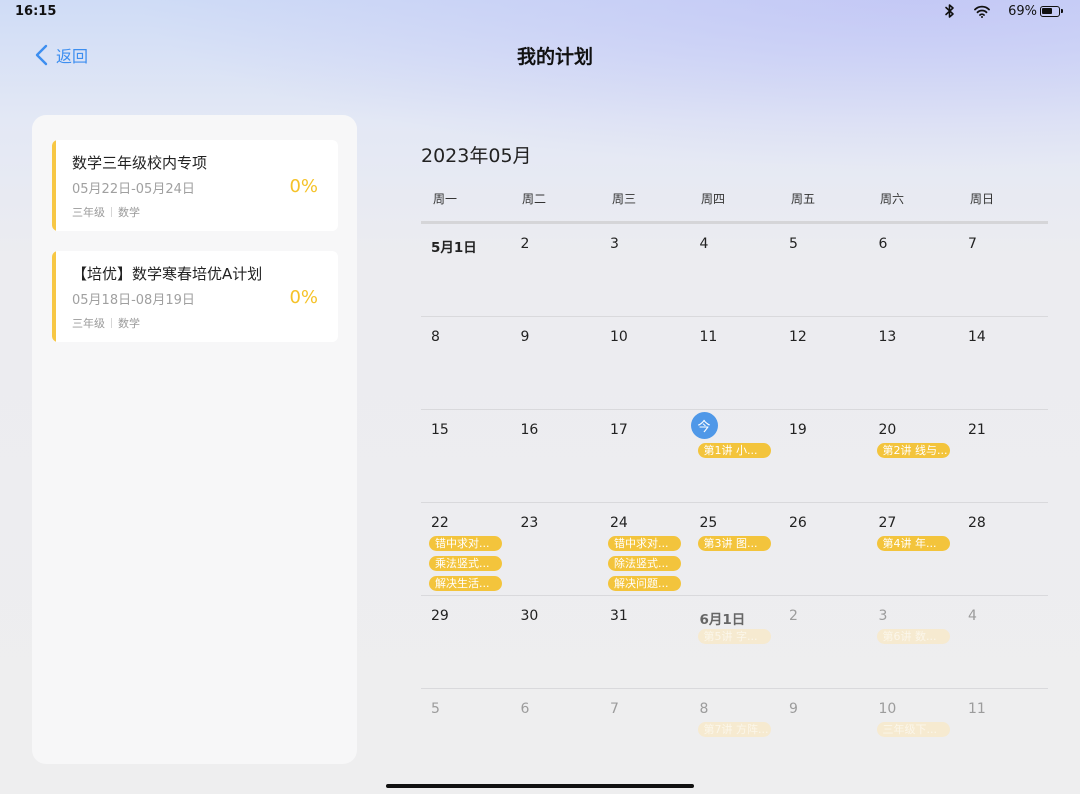  What do you see at coordinates (133, 189) in the screenshot?
I see `plan-date-range: 05月22日-05月24日` at bounding box center [133, 189].